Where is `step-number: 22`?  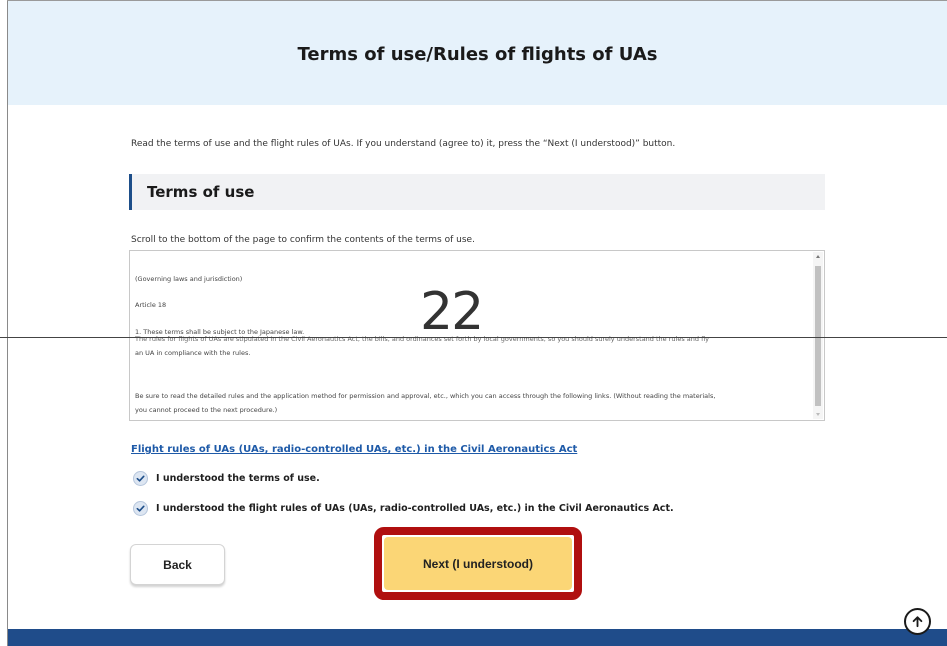
step-number: 22 is located at coordinates (452, 312).